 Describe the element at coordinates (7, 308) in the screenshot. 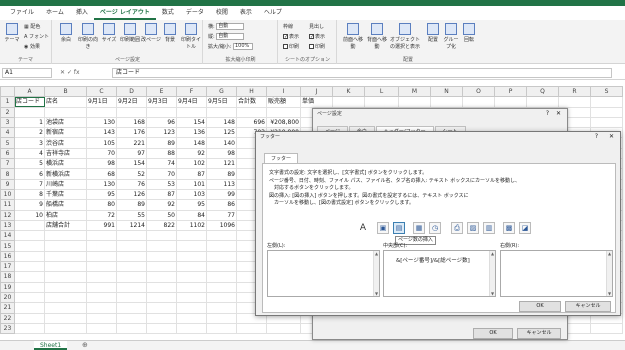

I see `row-header: 21` at that location.